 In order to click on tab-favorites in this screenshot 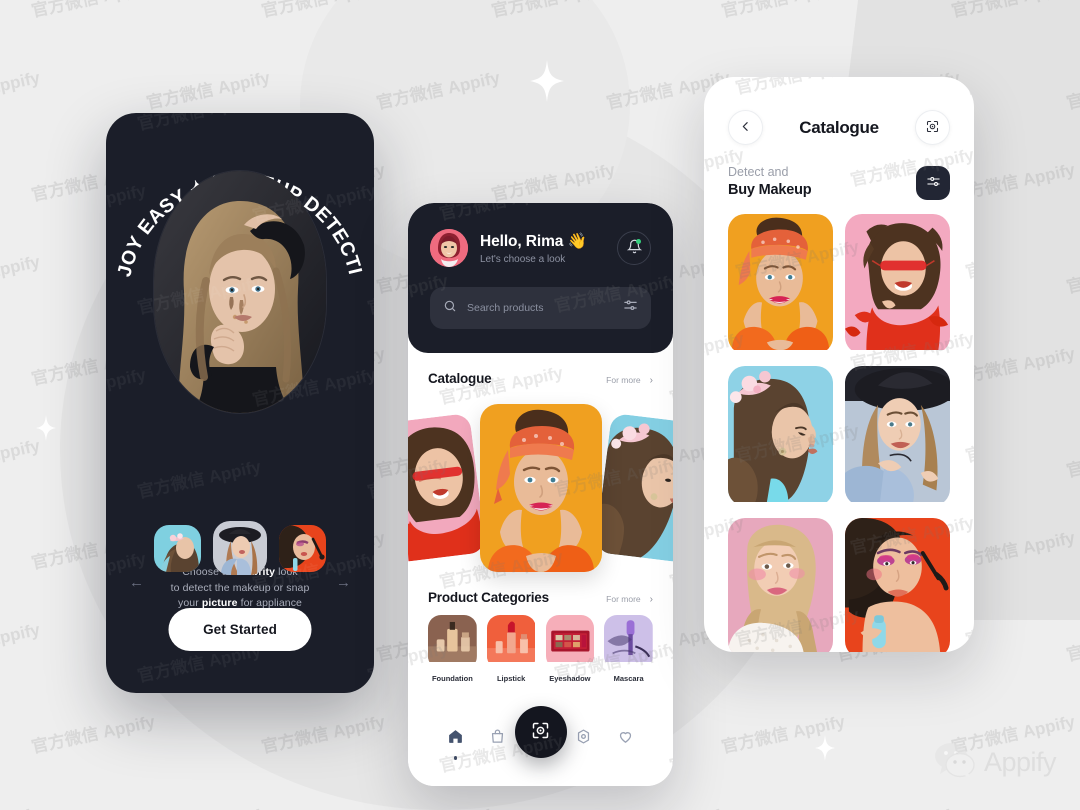, I will do `click(625, 739)`.